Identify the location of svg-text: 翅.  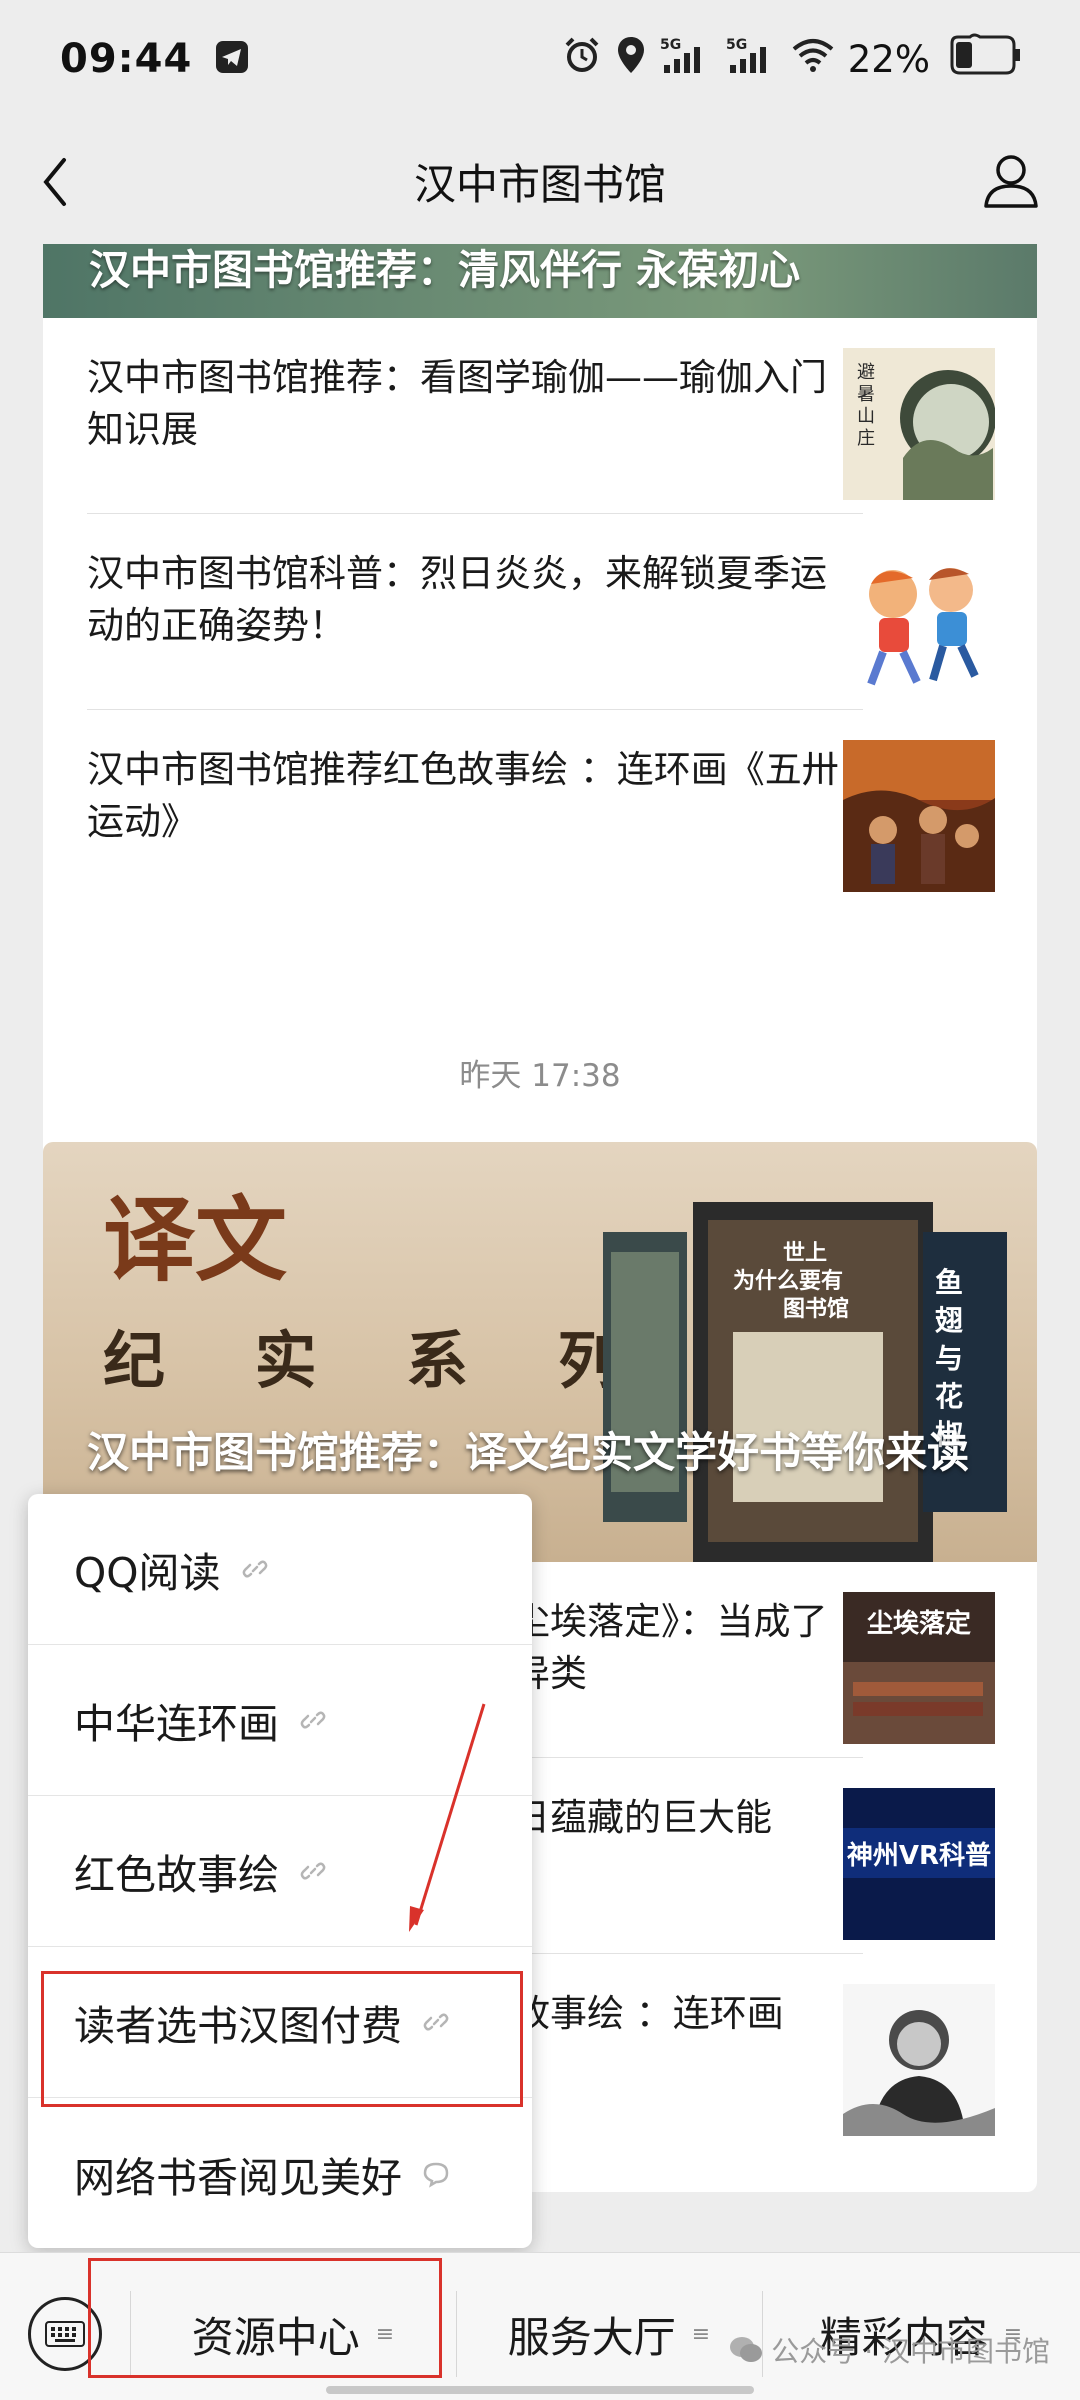
(949, 1320).